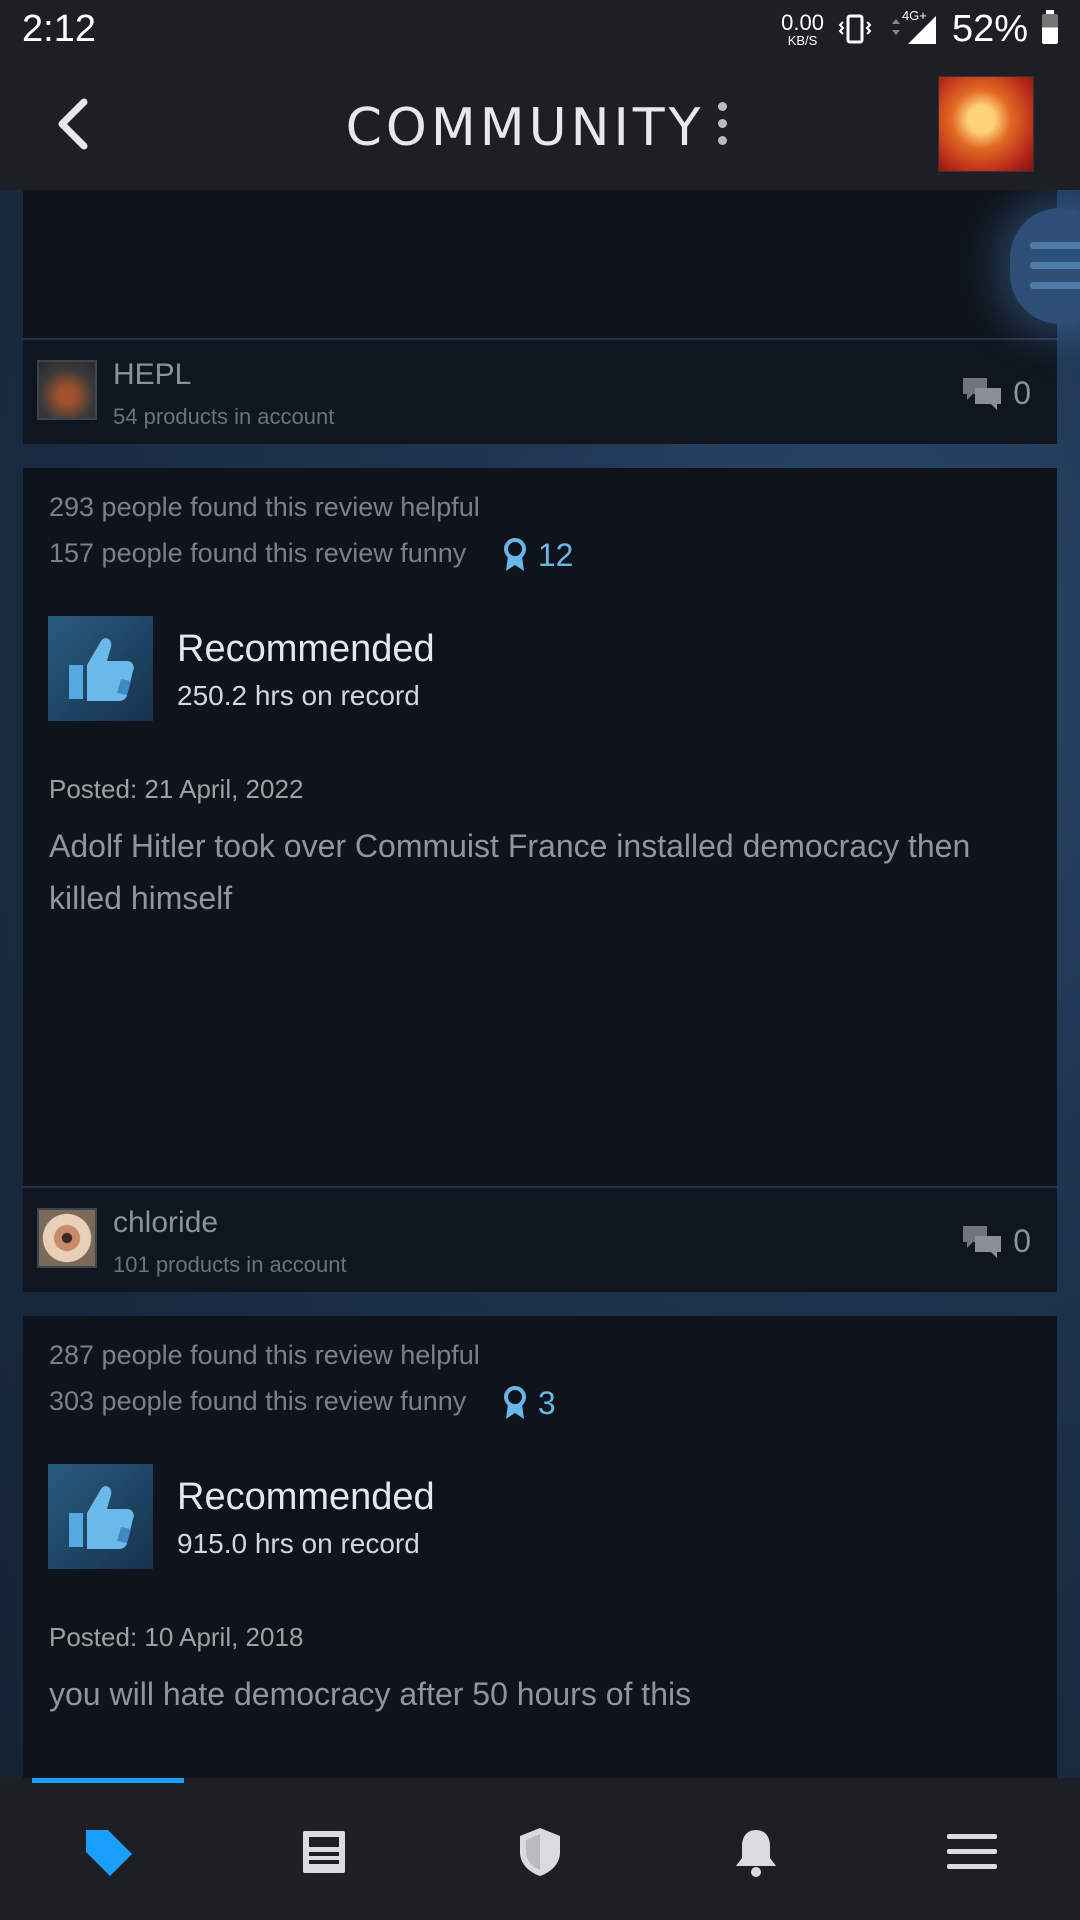 This screenshot has width=1080, height=1920. What do you see at coordinates (176, 789) in the screenshot?
I see `posted-date: Posted: 21 April, 2022` at bounding box center [176, 789].